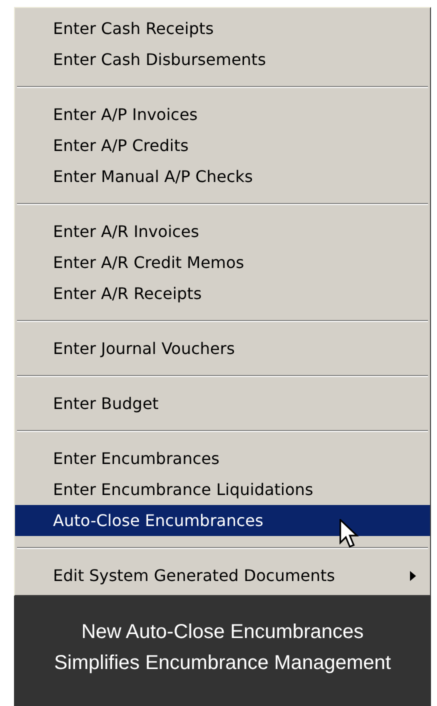 The height and width of the screenshot is (706, 437). What do you see at coordinates (222, 489) in the screenshot?
I see `menu-item: Enter Encumbrance Liquidations` at bounding box center [222, 489].